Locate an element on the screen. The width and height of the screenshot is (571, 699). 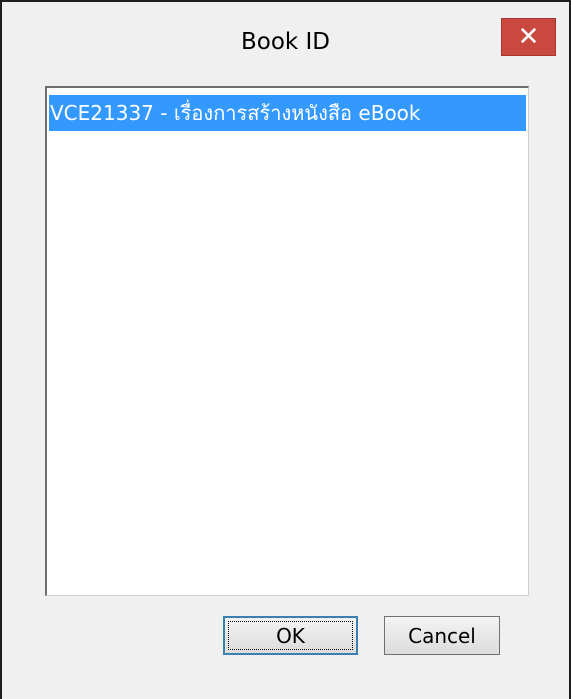
dialog-title: Book ID is located at coordinates (285, 42).